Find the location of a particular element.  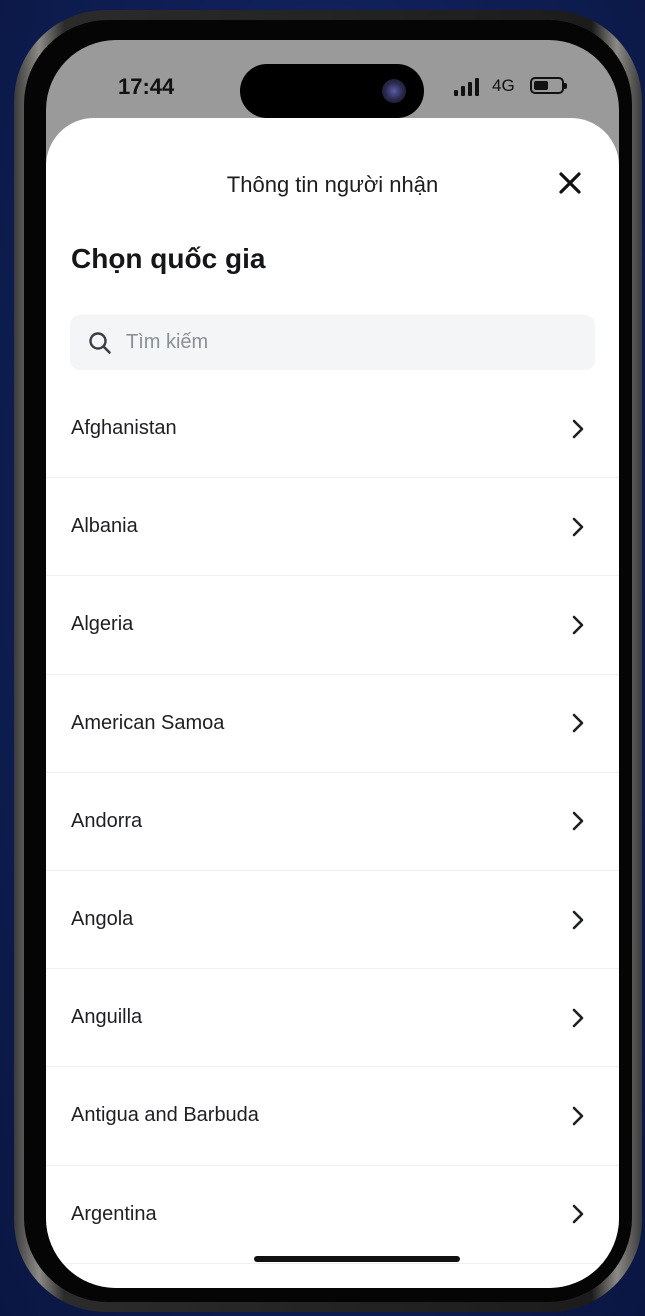

country-label: Algeria is located at coordinates (102, 624).